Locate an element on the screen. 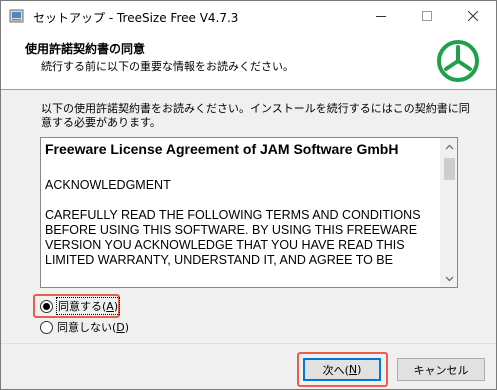 Image resolution: width=497 pixels, height=390 pixels. scroll-up-button is located at coordinates (449, 146).